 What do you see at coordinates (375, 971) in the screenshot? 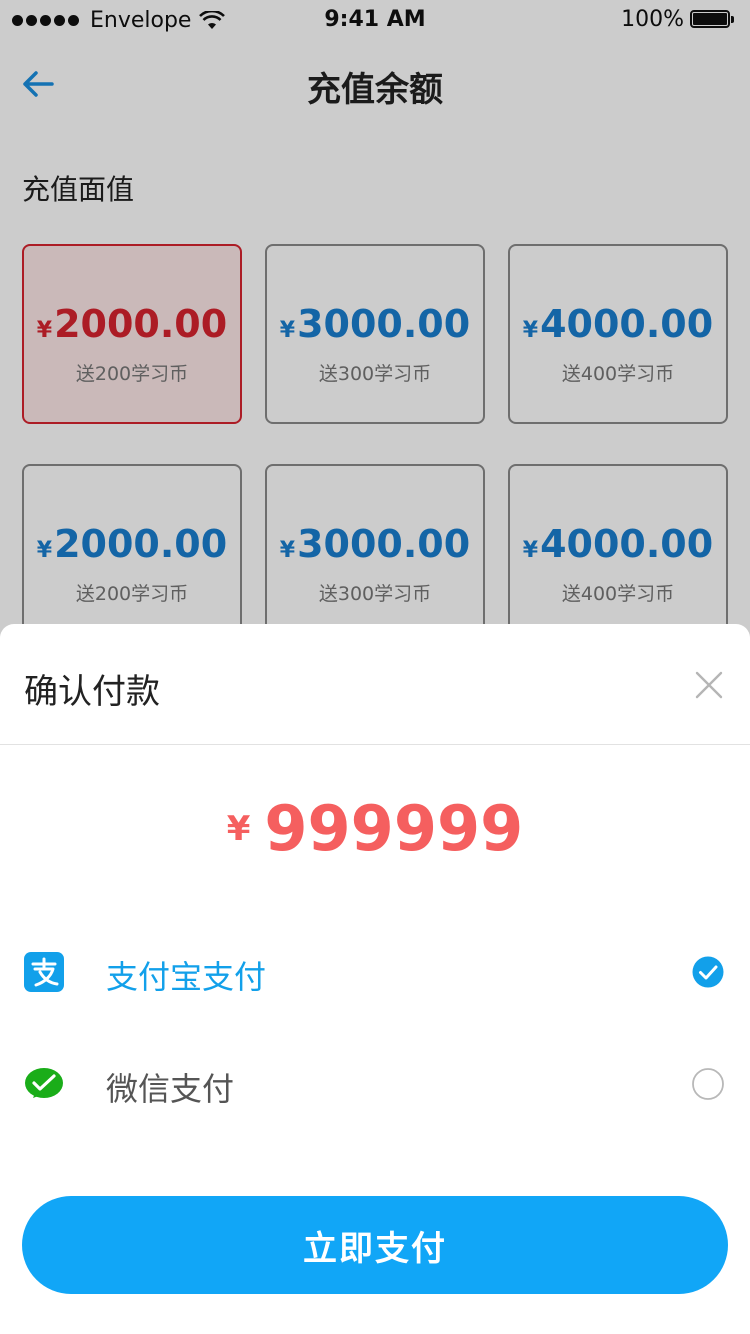
I see `payment-method-alipay: 支付宝支付` at bounding box center [375, 971].